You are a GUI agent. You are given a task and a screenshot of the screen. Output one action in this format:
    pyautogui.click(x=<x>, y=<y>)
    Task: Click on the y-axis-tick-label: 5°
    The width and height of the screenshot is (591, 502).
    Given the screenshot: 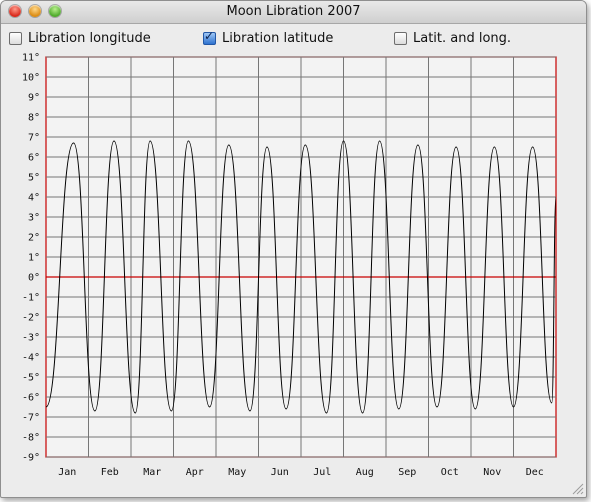 What is the action you would take?
    pyautogui.click(x=34, y=178)
    